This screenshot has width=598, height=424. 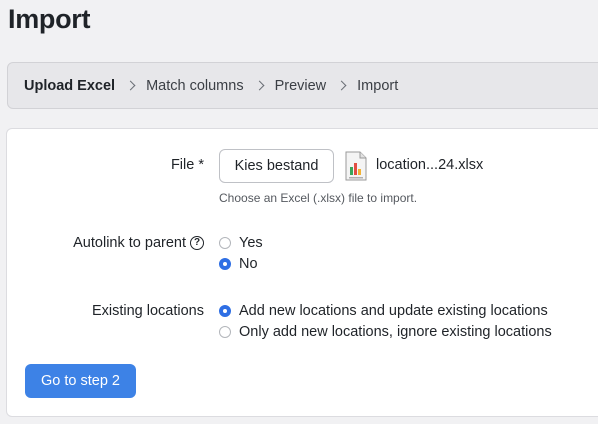 I want to click on step-upload-excel: Upload Excel, so click(x=70, y=85).